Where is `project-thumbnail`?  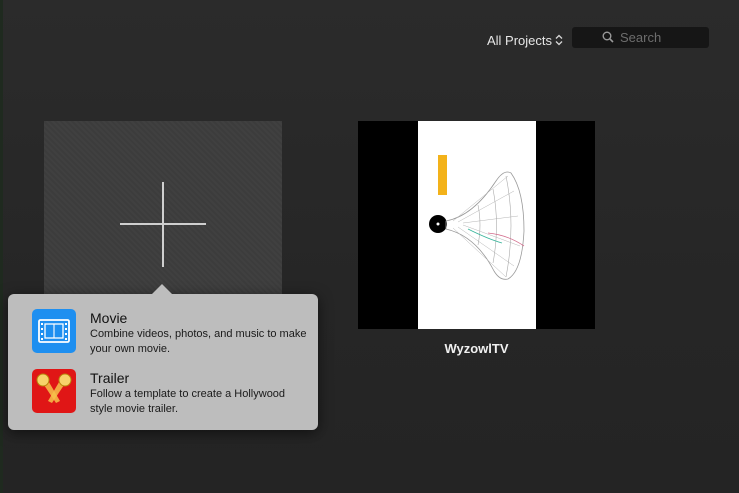
project-thumbnail is located at coordinates (476, 225).